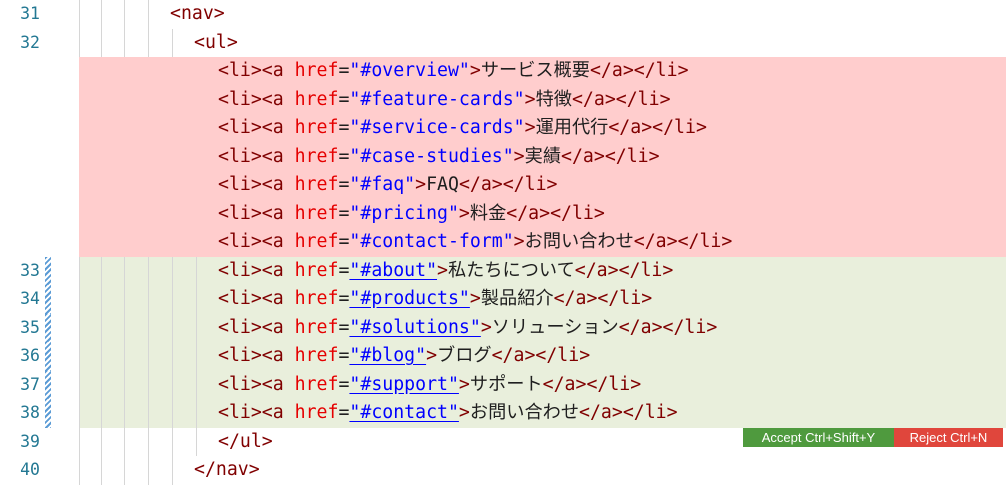 This screenshot has width=1006, height=485. Describe the element at coordinates (30, 270) in the screenshot. I see `line-number: 33` at that location.